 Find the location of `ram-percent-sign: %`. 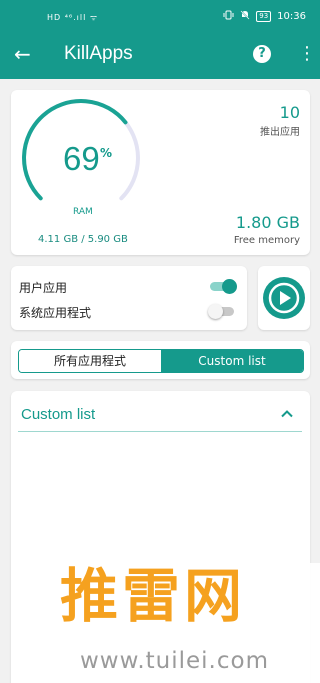

ram-percent-sign: % is located at coordinates (106, 153).